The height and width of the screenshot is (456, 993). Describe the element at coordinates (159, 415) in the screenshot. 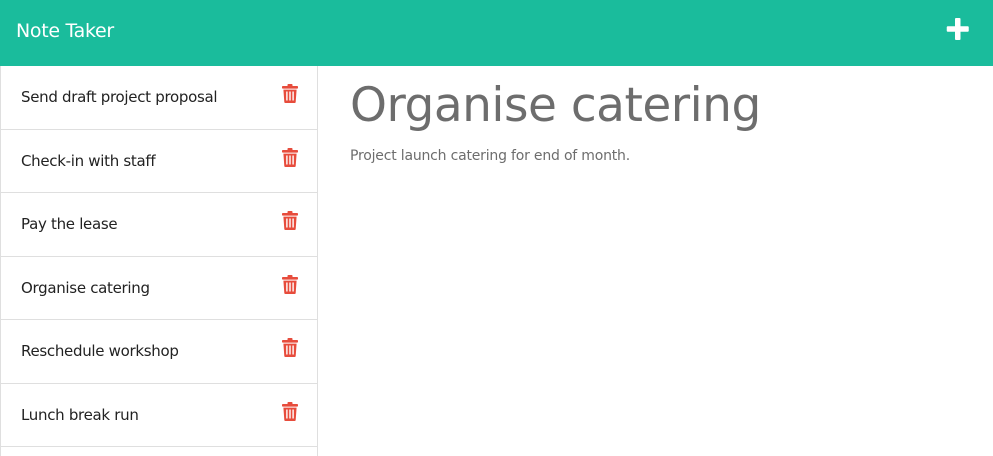

I see `note-list-item: Lunch break run` at that location.